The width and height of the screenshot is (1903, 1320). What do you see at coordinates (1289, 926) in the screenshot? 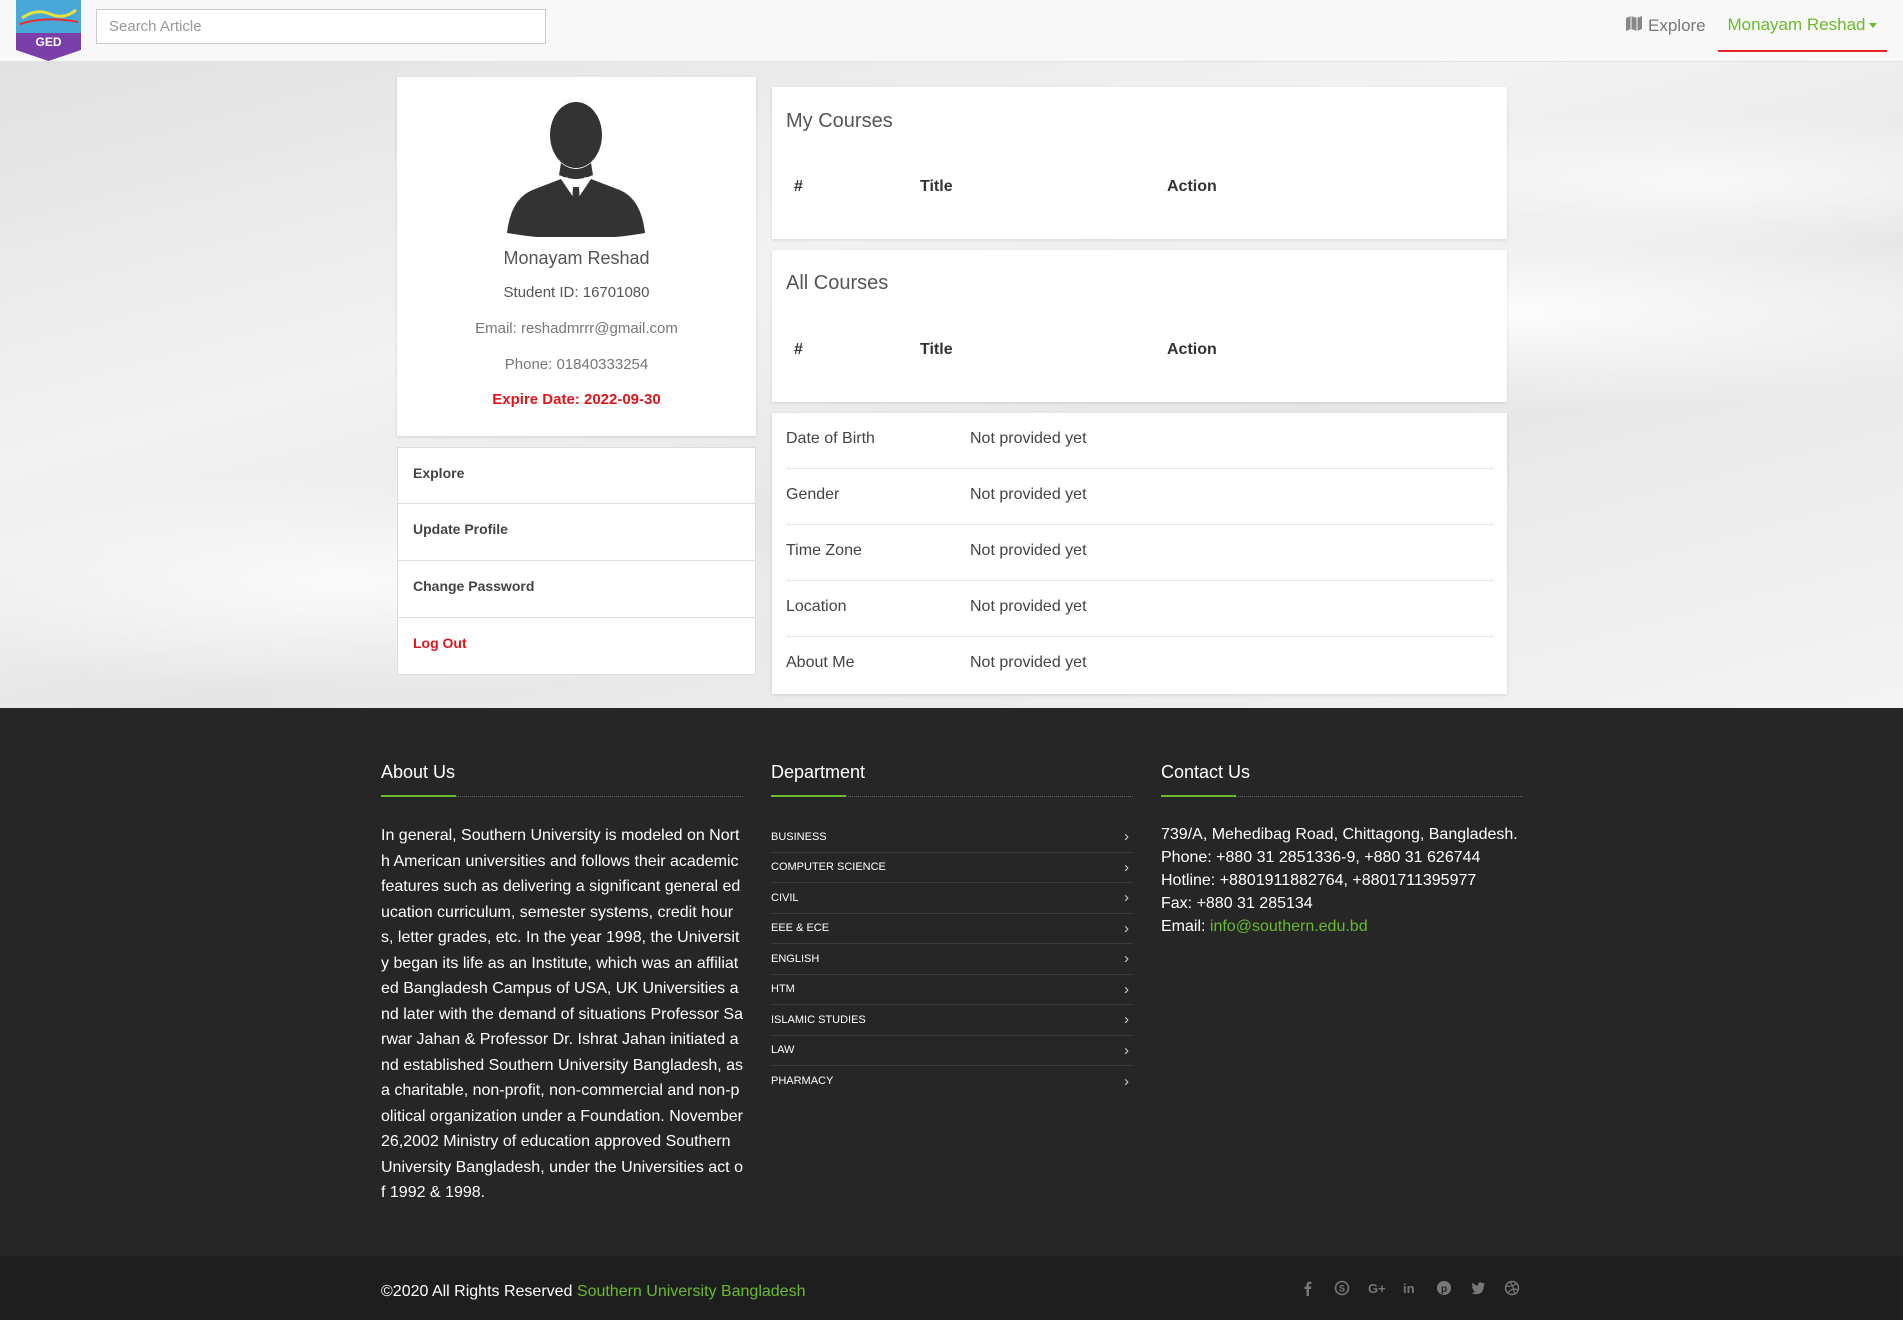
I see `contact-email-link: info@southern.edu.bd` at bounding box center [1289, 926].